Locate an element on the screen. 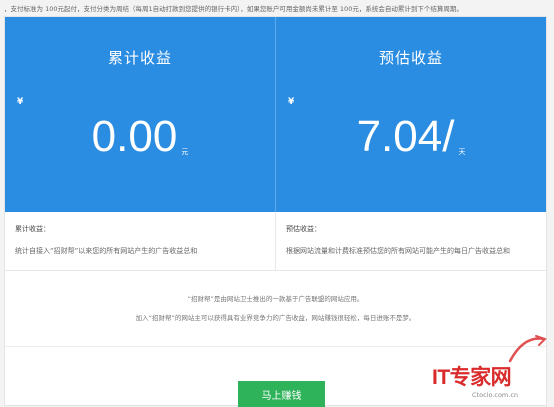 Image resolution: width=554 pixels, height=407 pixels. total-earnings-amount: 0.00 is located at coordinates (134, 136).